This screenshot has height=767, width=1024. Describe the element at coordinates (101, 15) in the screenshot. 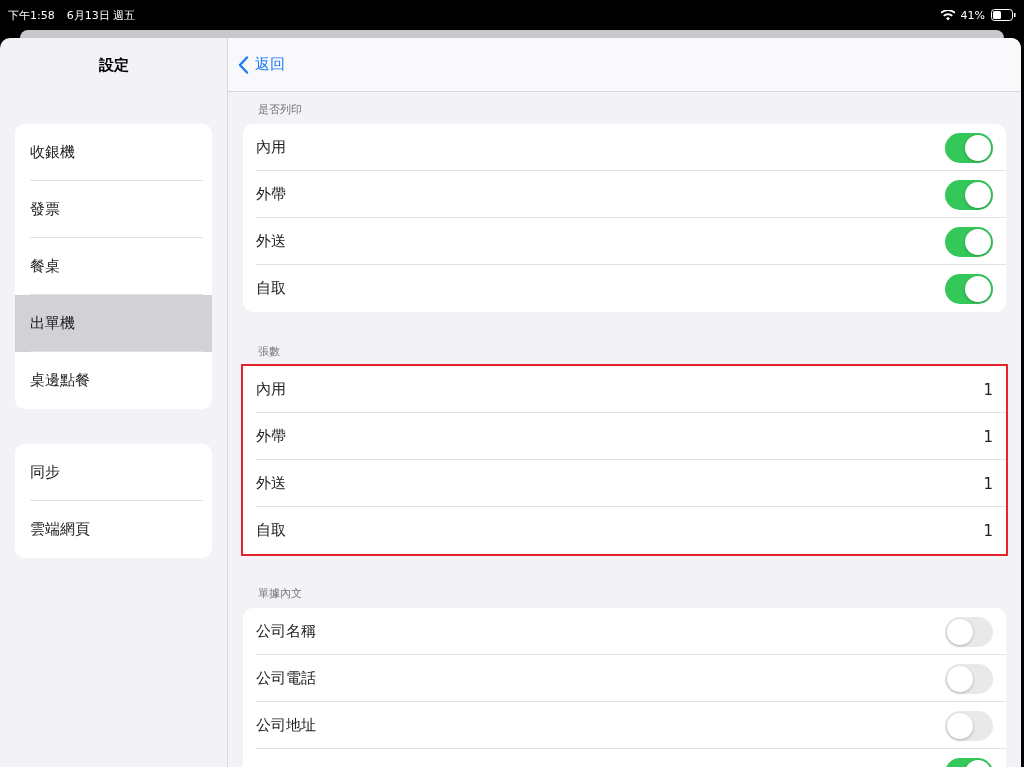

I see `status-date: 6月13日 週五` at that location.